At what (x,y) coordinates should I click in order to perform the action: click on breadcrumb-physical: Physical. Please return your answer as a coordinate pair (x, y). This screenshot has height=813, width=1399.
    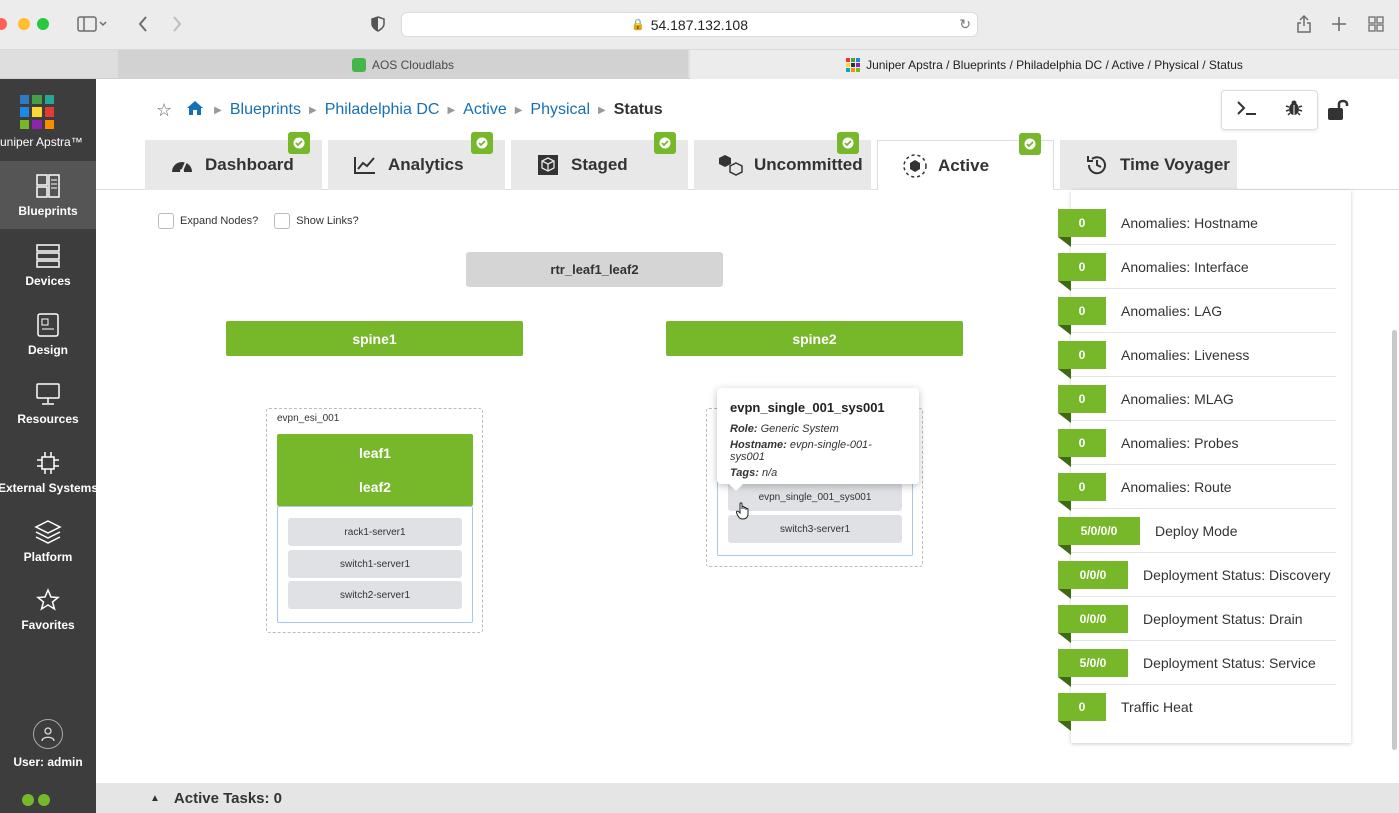
    Looking at the image, I should click on (560, 110).